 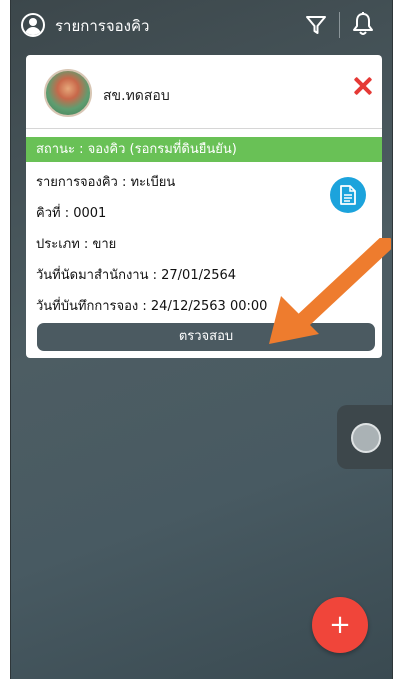 I want to click on booking-type-field: รายการจองคิว : ทะเบียน, so click(x=106, y=182).